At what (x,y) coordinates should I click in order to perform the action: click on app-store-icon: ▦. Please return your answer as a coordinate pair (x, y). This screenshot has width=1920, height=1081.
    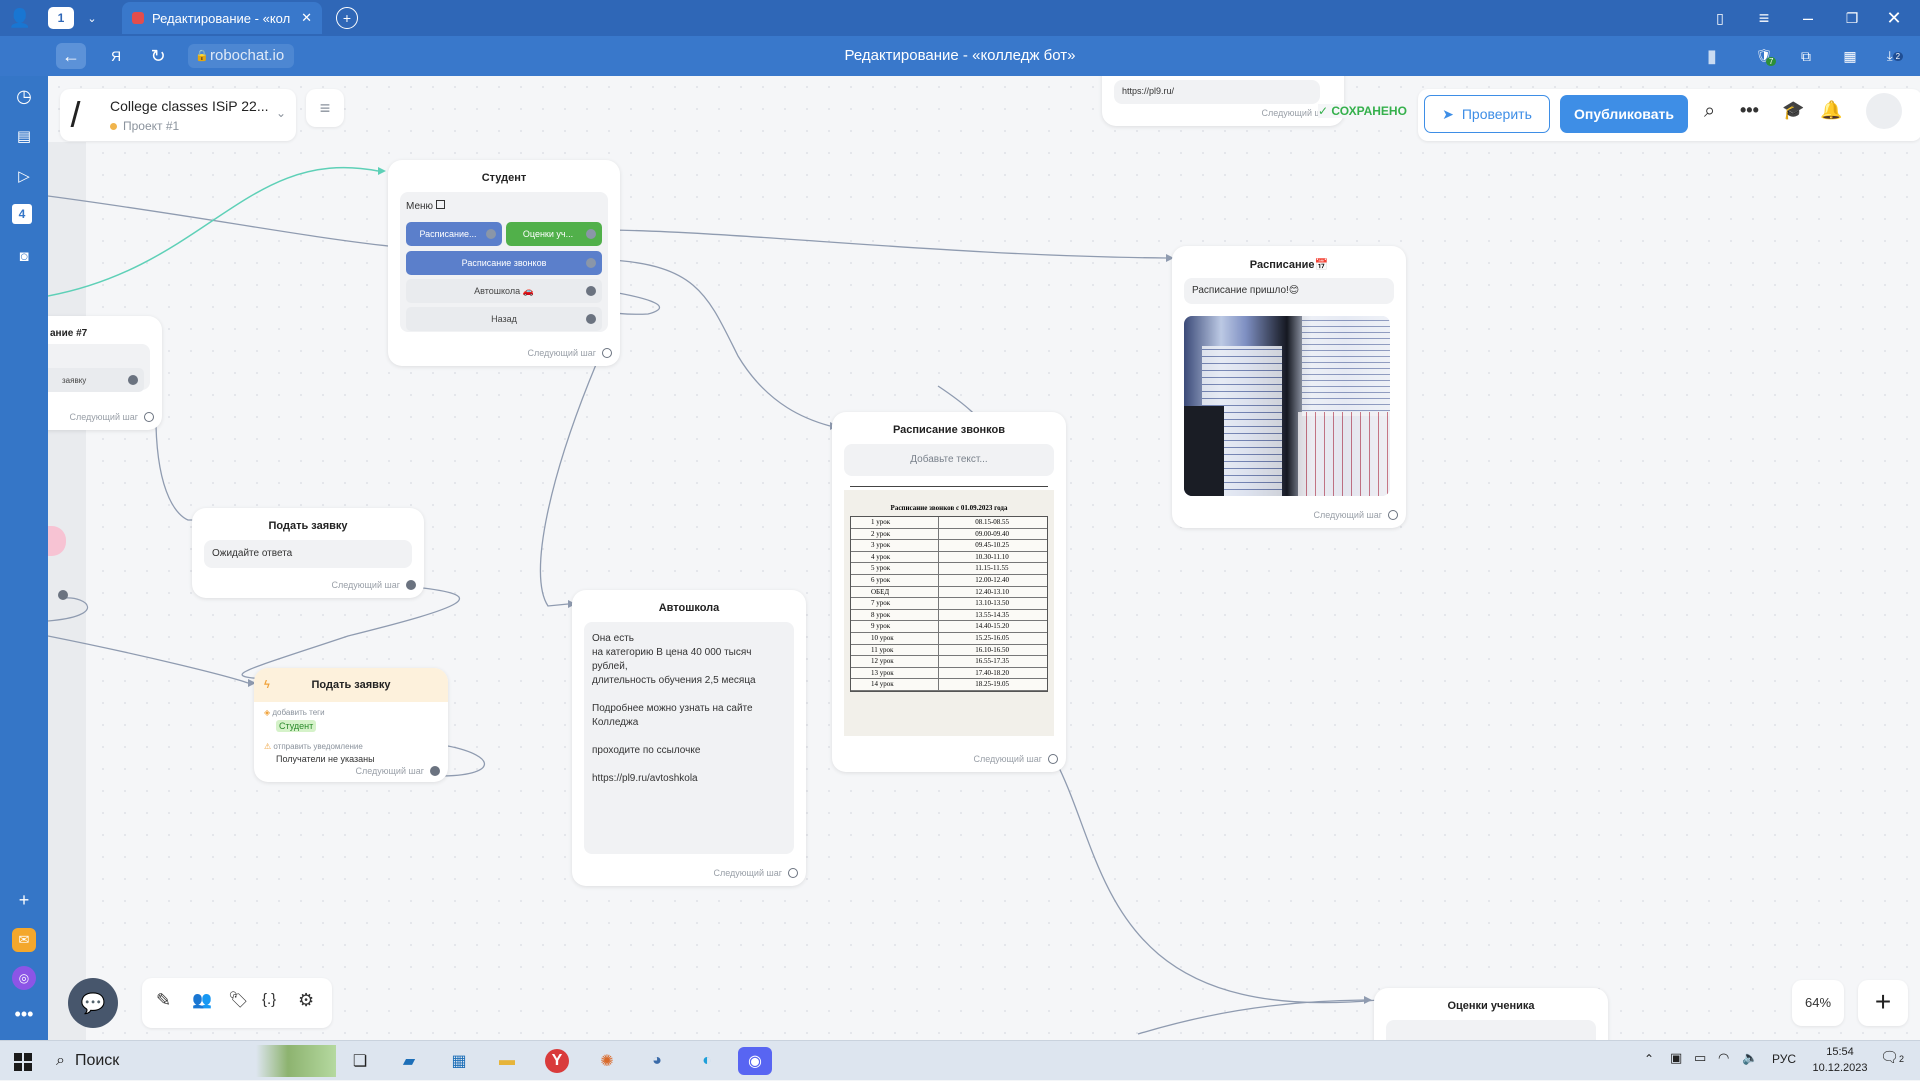
    Looking at the image, I should click on (459, 1061).